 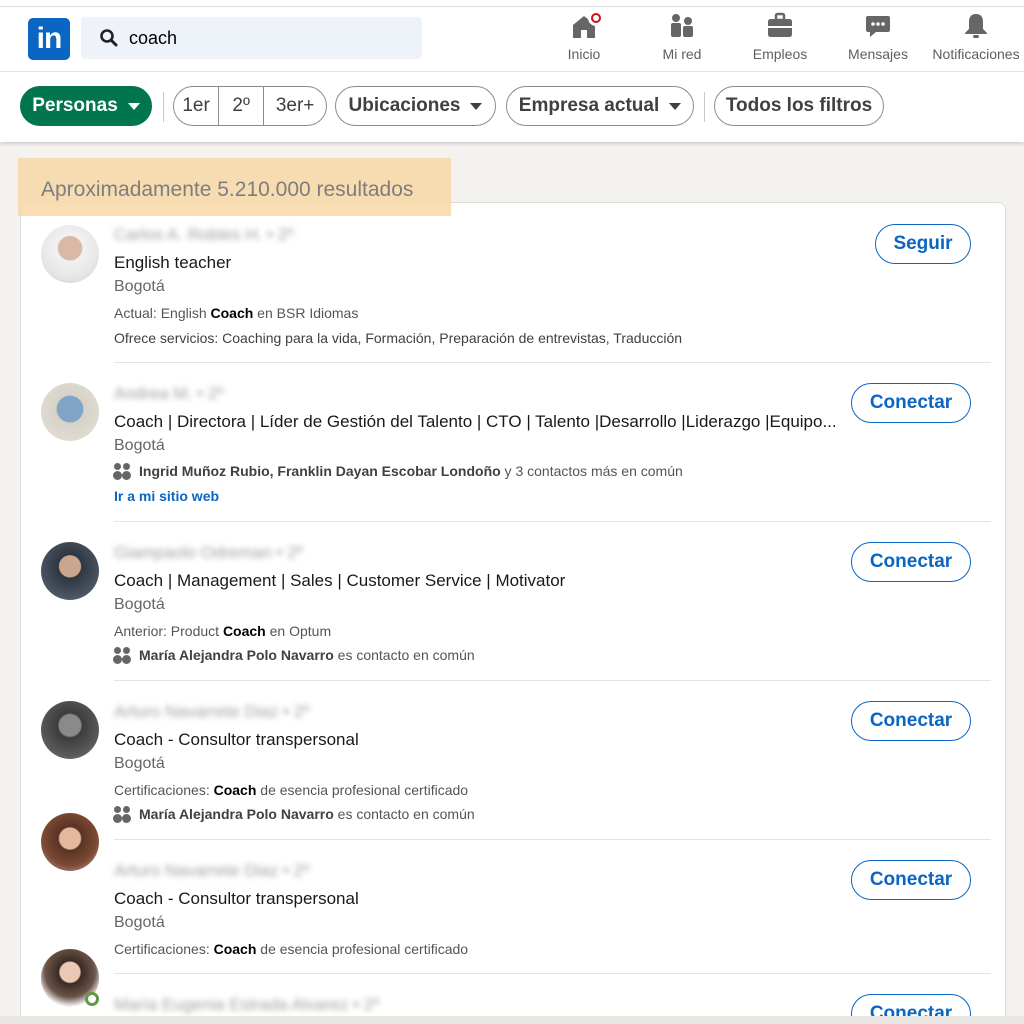 I want to click on nav-inicio: Inicio, so click(x=584, y=38).